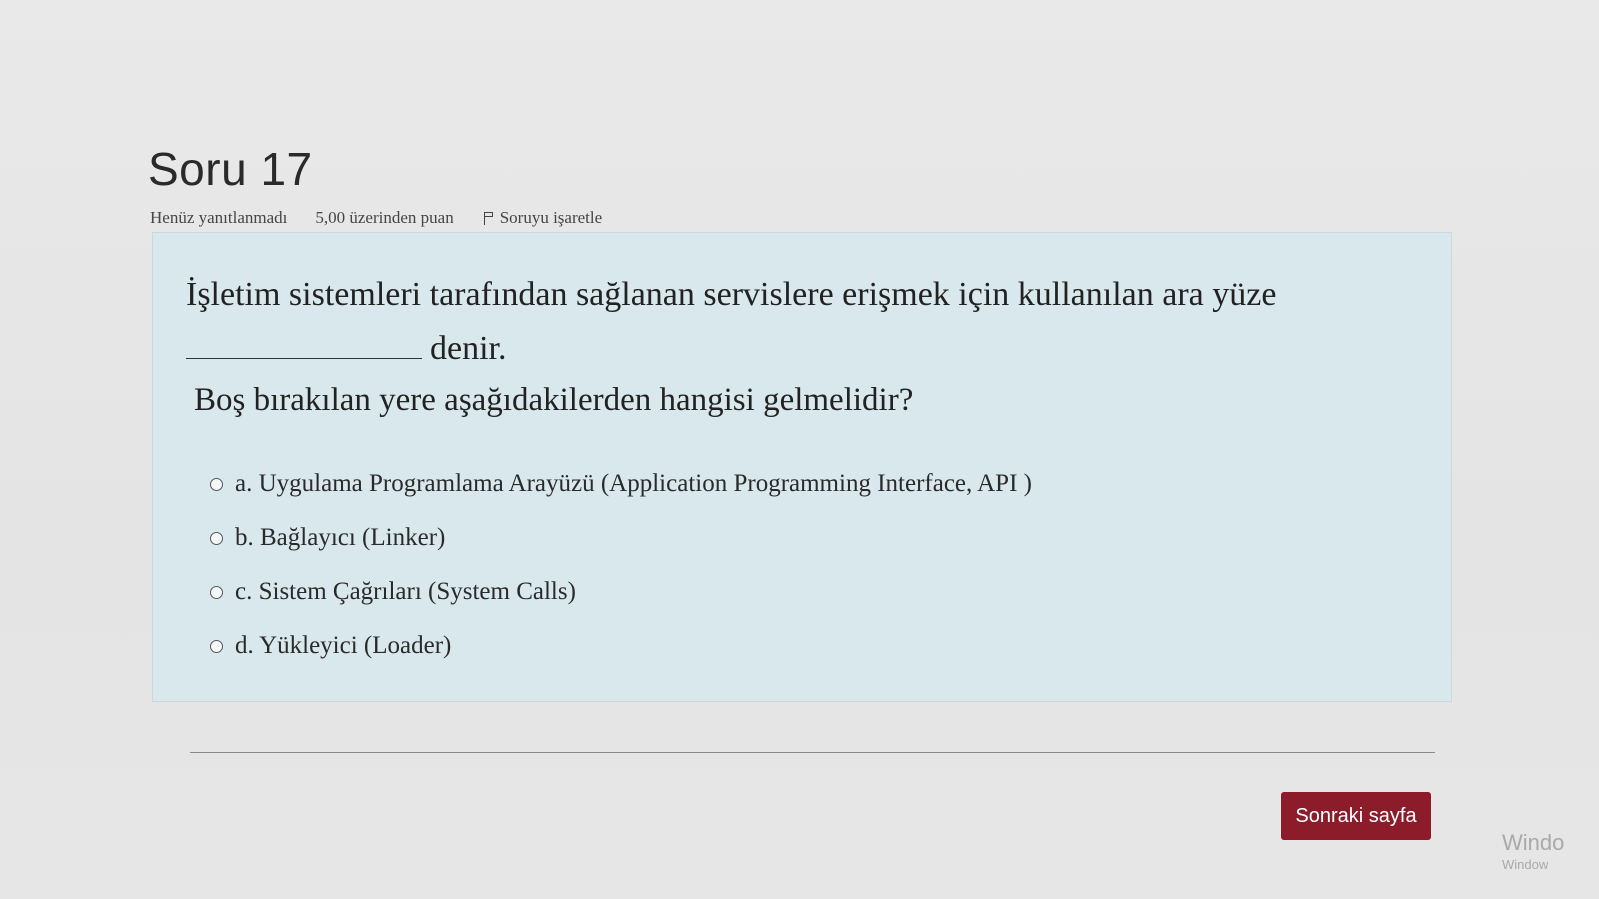  Describe the element at coordinates (812, 752) in the screenshot. I see `divider` at that location.